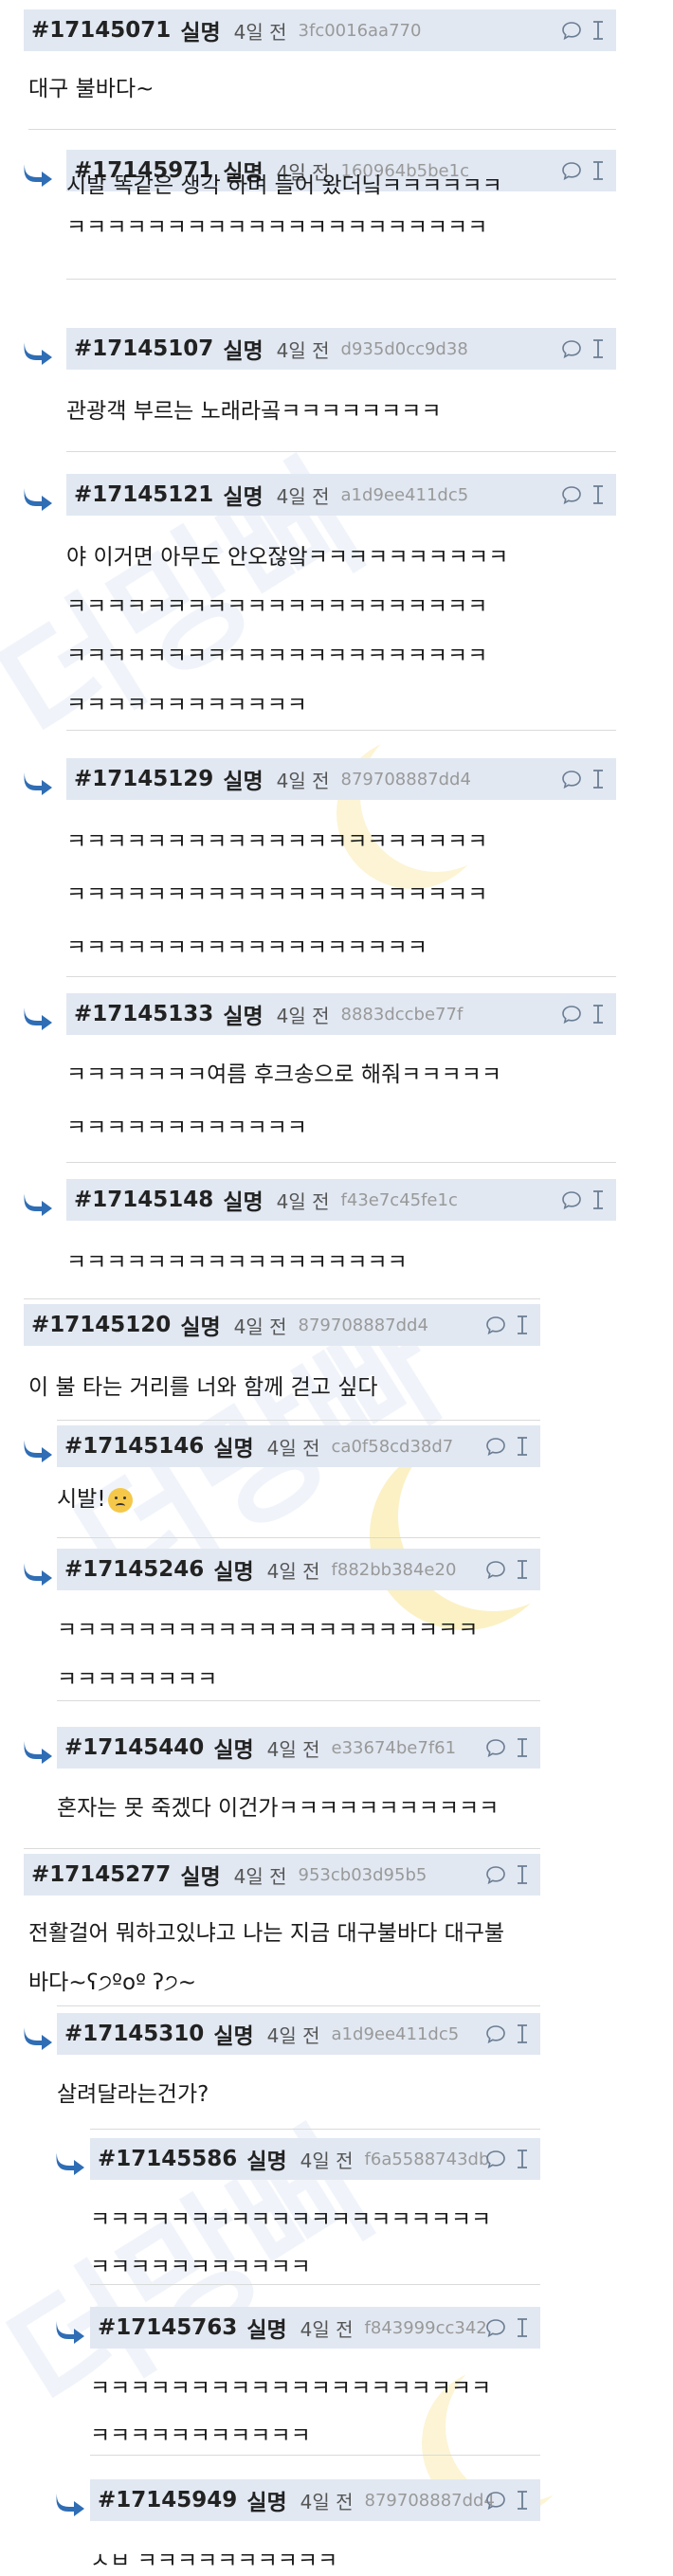  What do you see at coordinates (134, 1446) in the screenshot?
I see `comment-number: #17145146` at bounding box center [134, 1446].